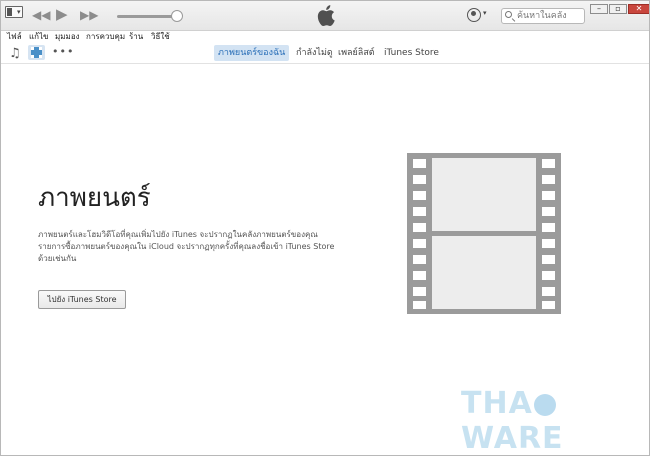  Describe the element at coordinates (252, 53) in the screenshot. I see `tab-my-movies: ภาพยนตร์ของฉัน` at that location.